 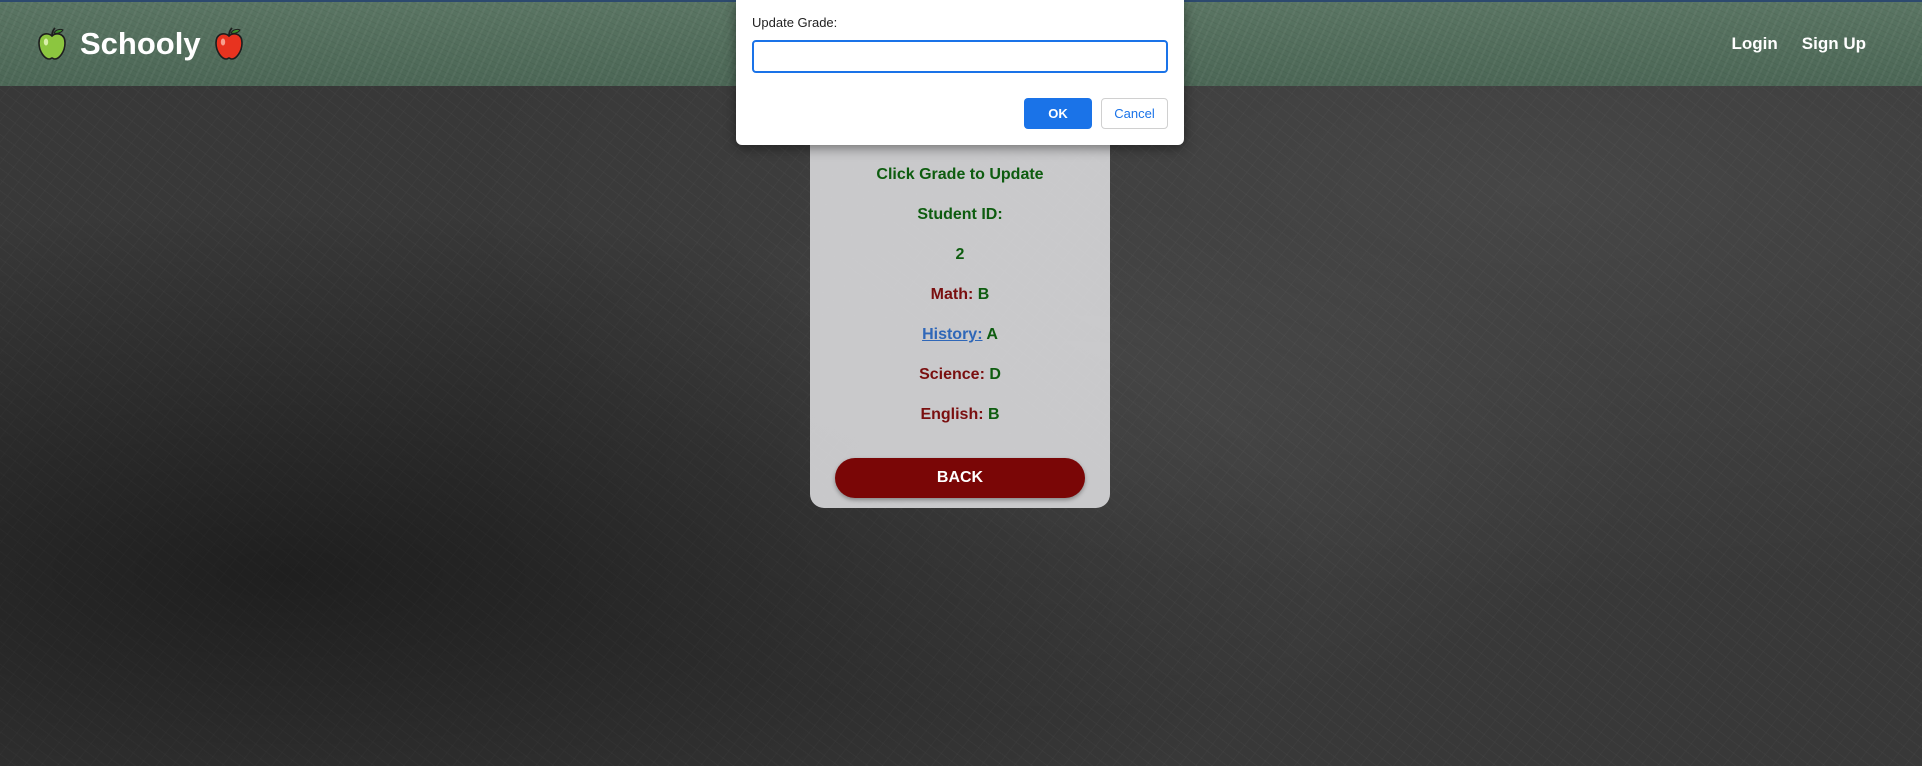 What do you see at coordinates (960, 56) in the screenshot?
I see `grade-input` at bounding box center [960, 56].